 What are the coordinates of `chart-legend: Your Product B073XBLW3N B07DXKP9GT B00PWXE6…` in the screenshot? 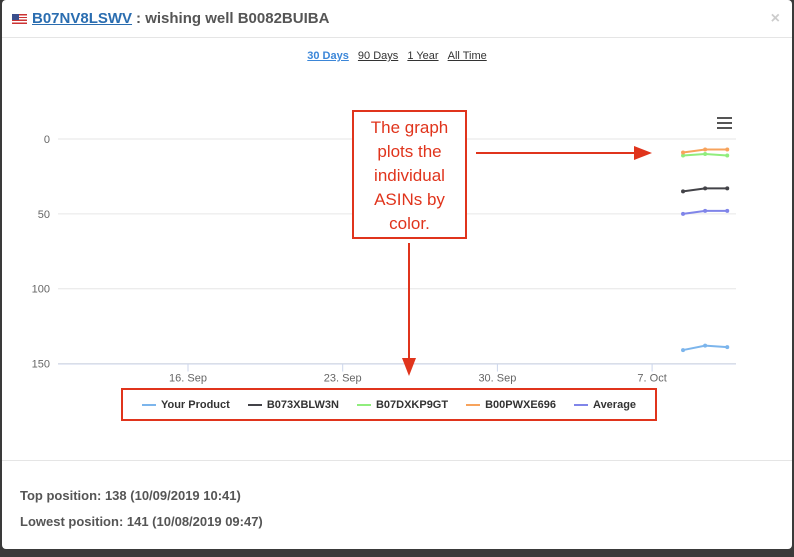 It's located at (389, 404).